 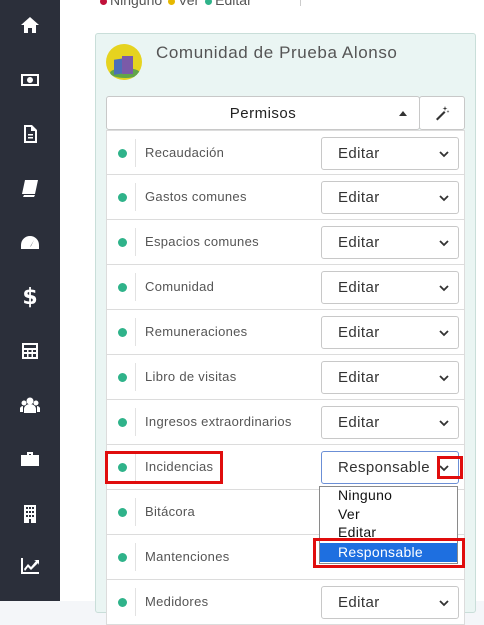 I want to click on gauge-icon, so click(x=30, y=243).